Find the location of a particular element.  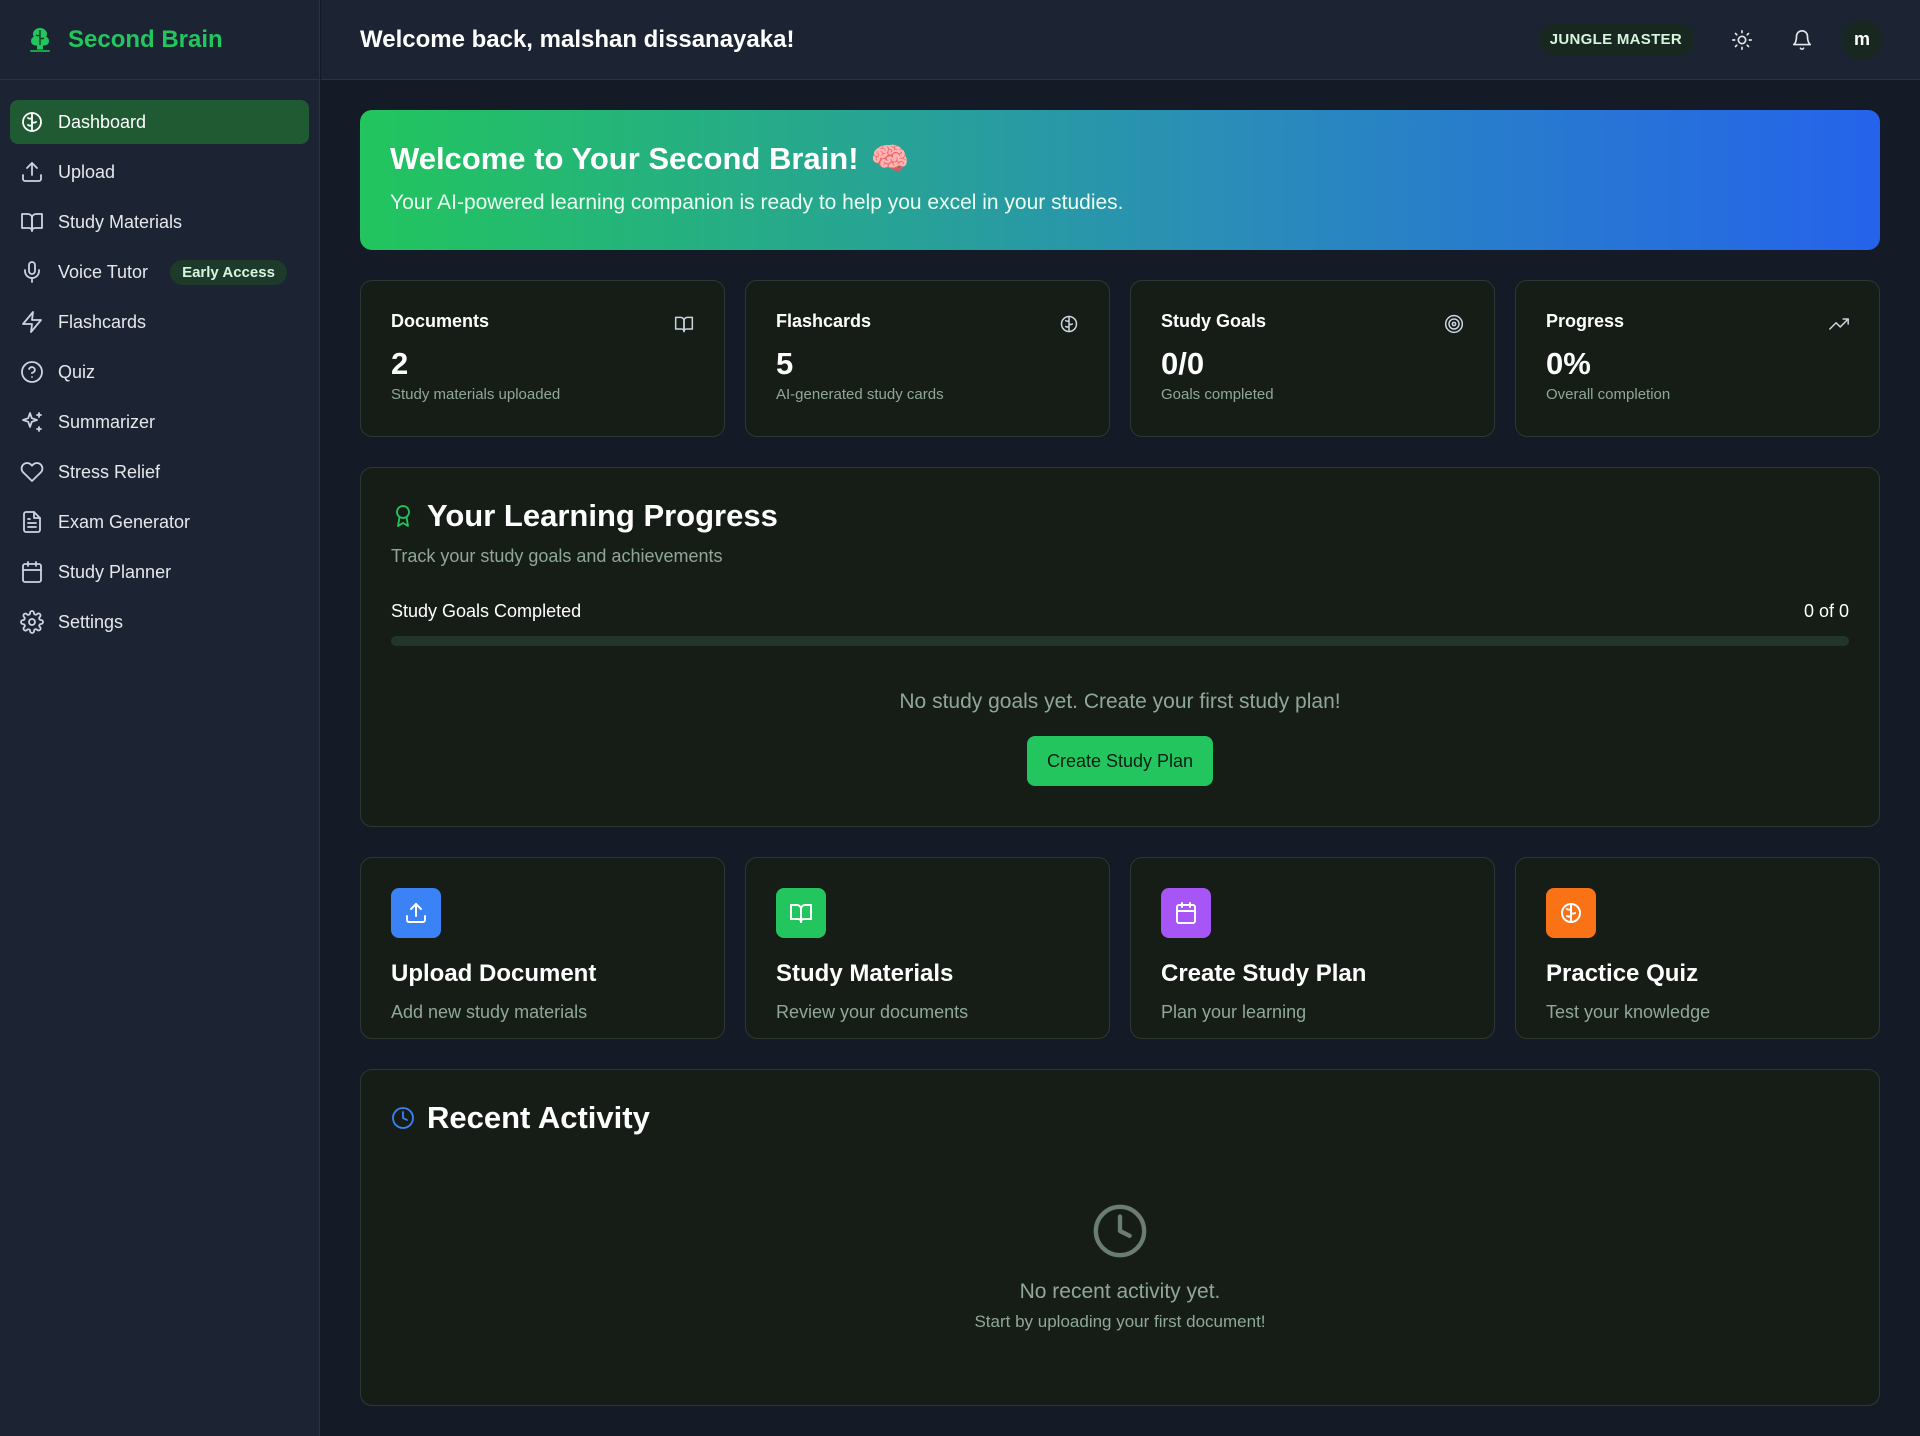

banner-title-row: Welcome to Your Second Brain! 🧠 is located at coordinates (1120, 158).